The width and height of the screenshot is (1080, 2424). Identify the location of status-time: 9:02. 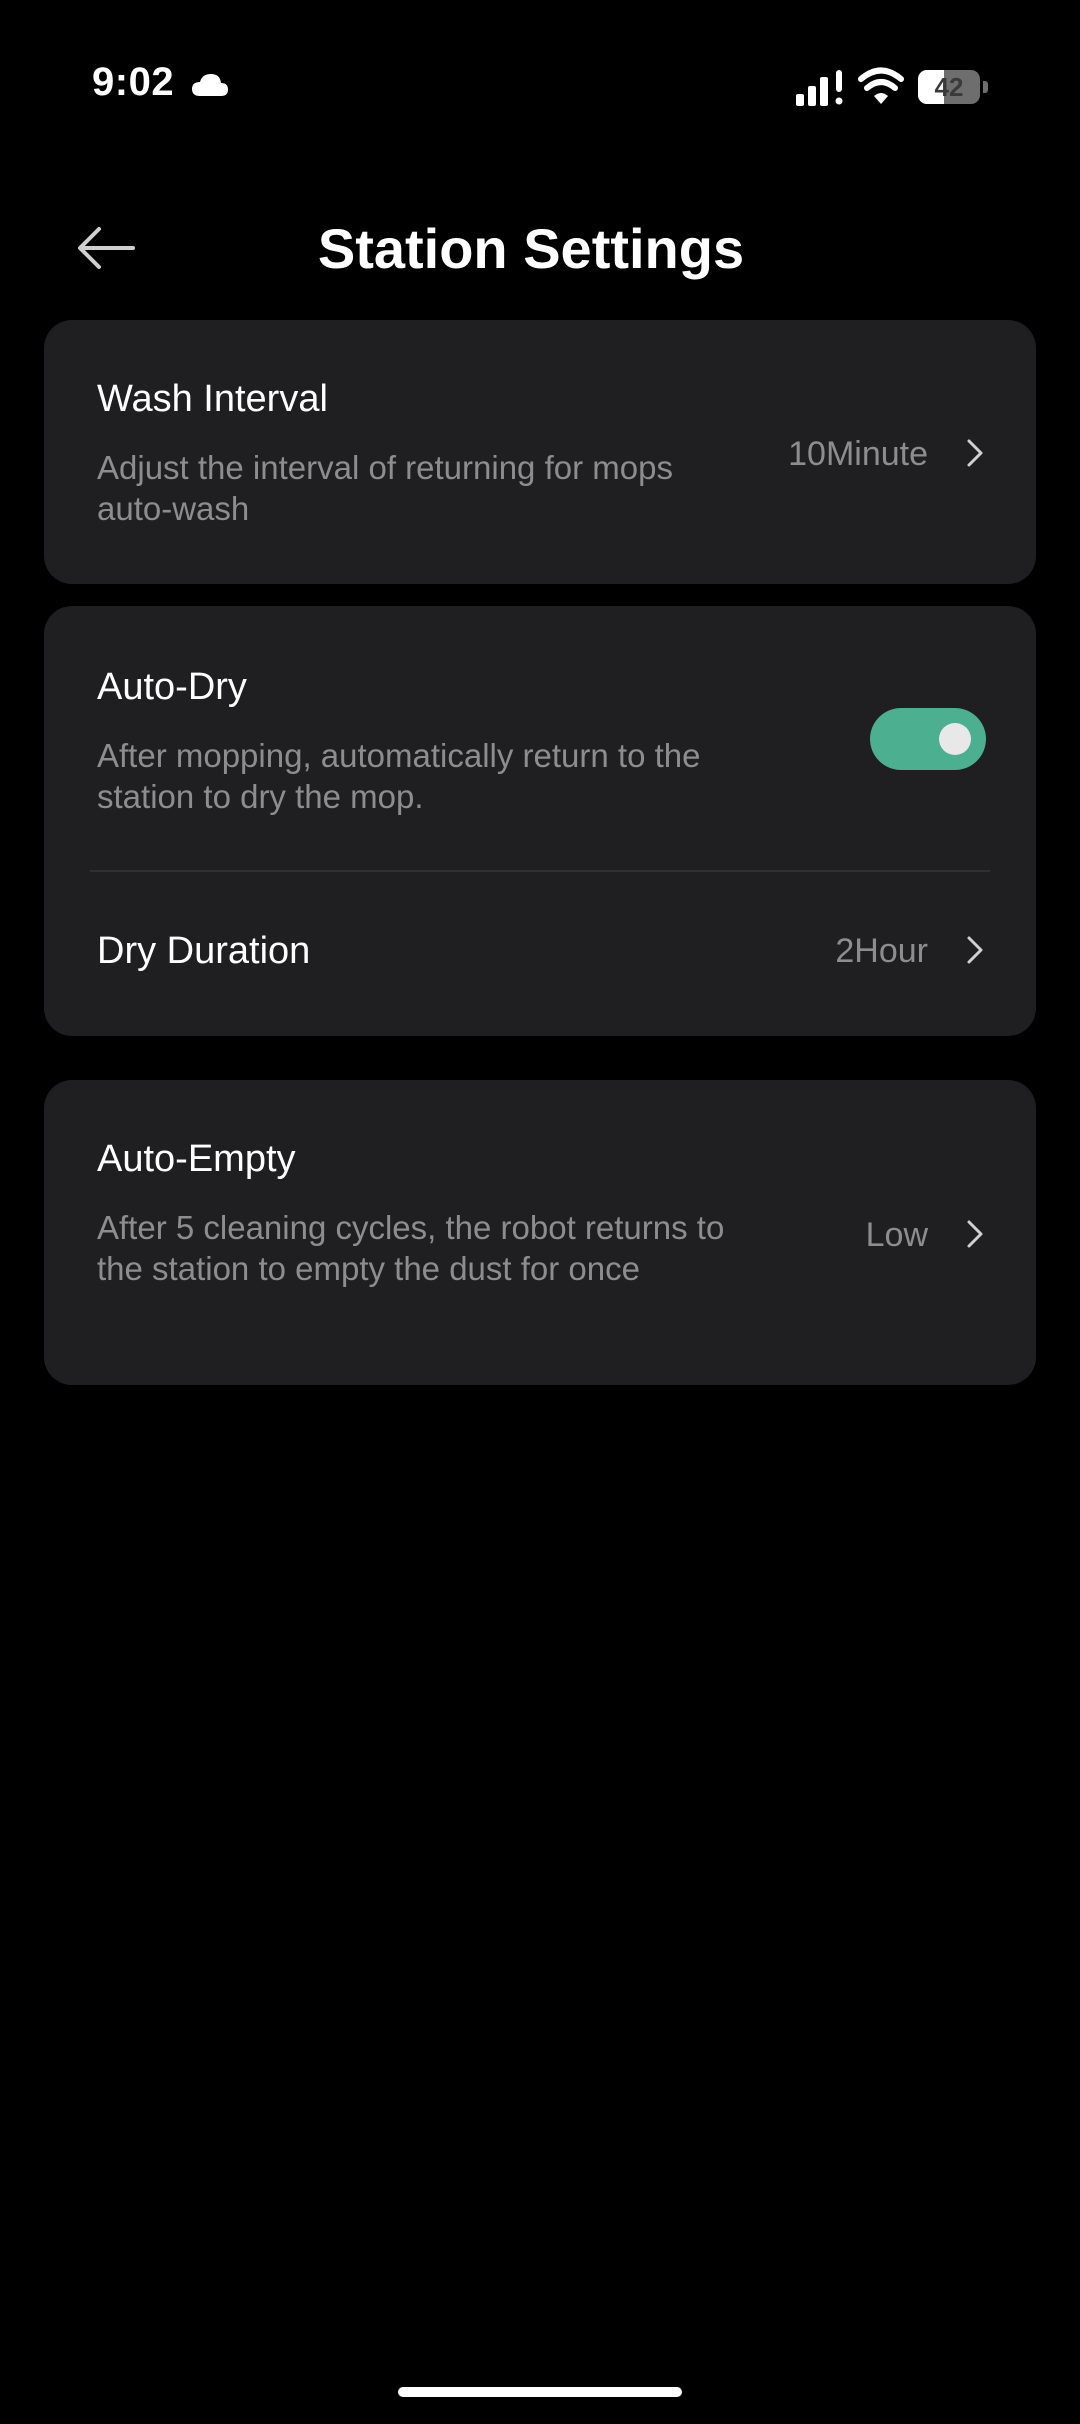
(133, 82).